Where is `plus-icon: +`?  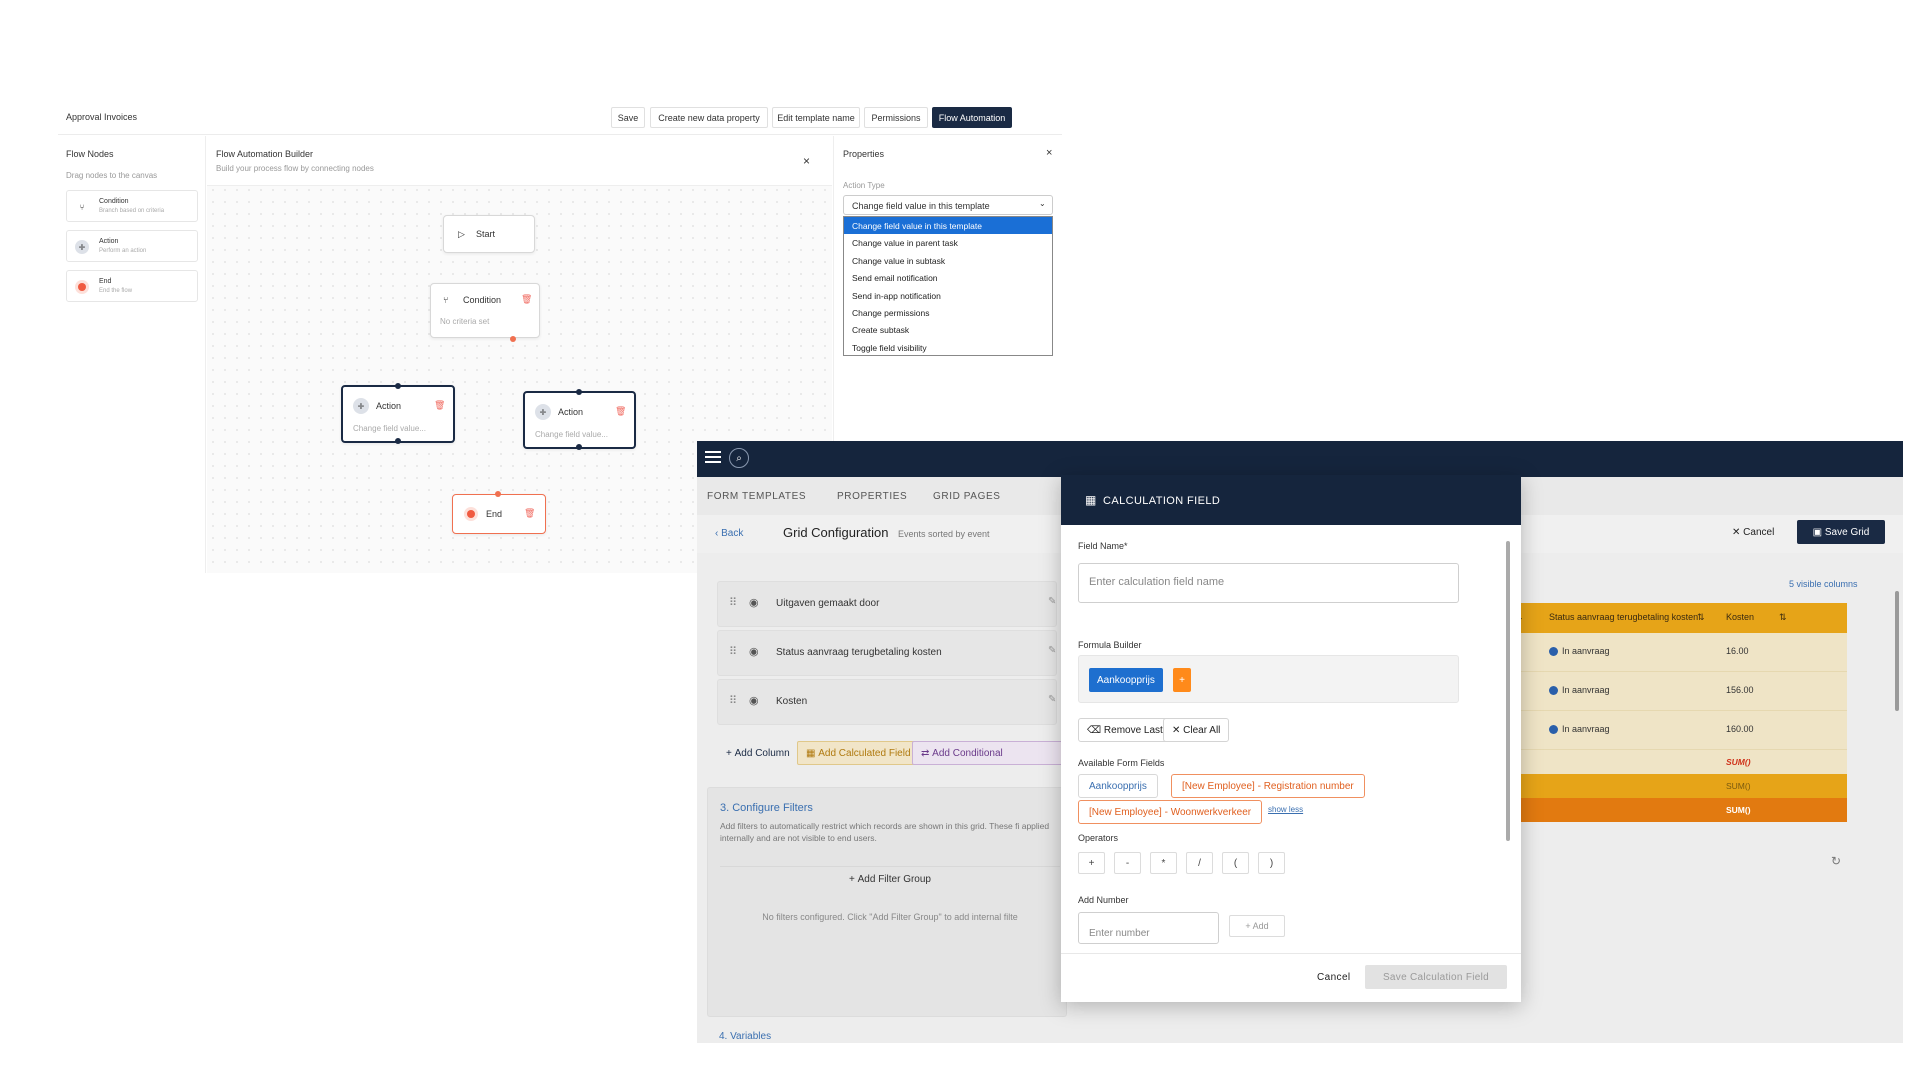
plus-icon: + is located at coordinates (853, 879).